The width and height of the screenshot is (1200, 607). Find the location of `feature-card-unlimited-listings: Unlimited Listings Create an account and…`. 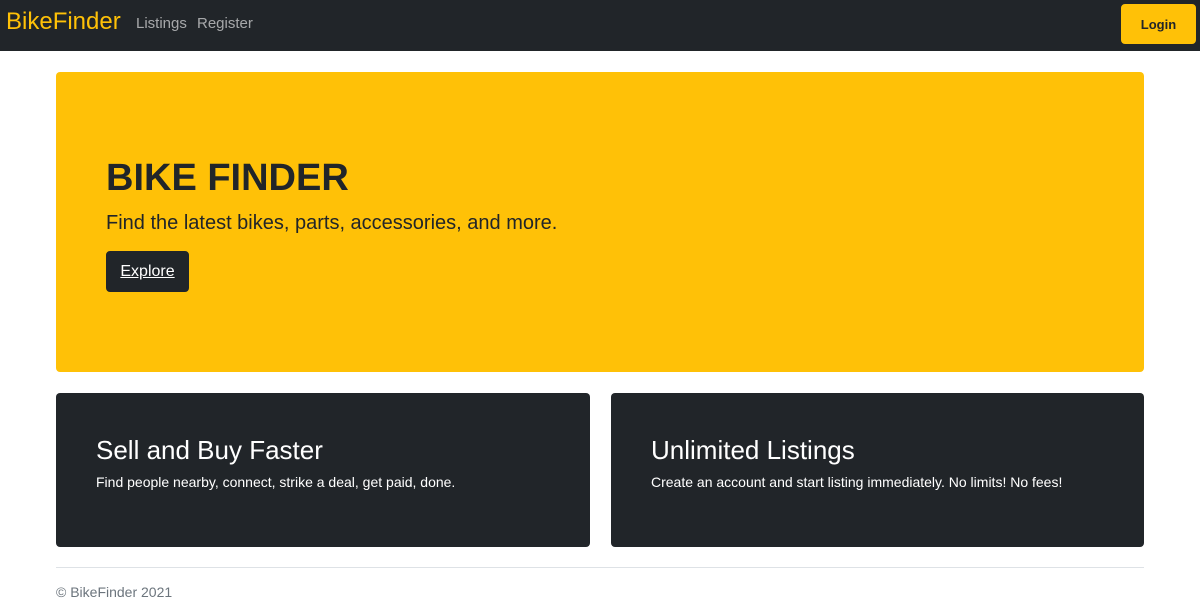

feature-card-unlimited-listings: Unlimited Listings Create an account and… is located at coordinates (877, 470).